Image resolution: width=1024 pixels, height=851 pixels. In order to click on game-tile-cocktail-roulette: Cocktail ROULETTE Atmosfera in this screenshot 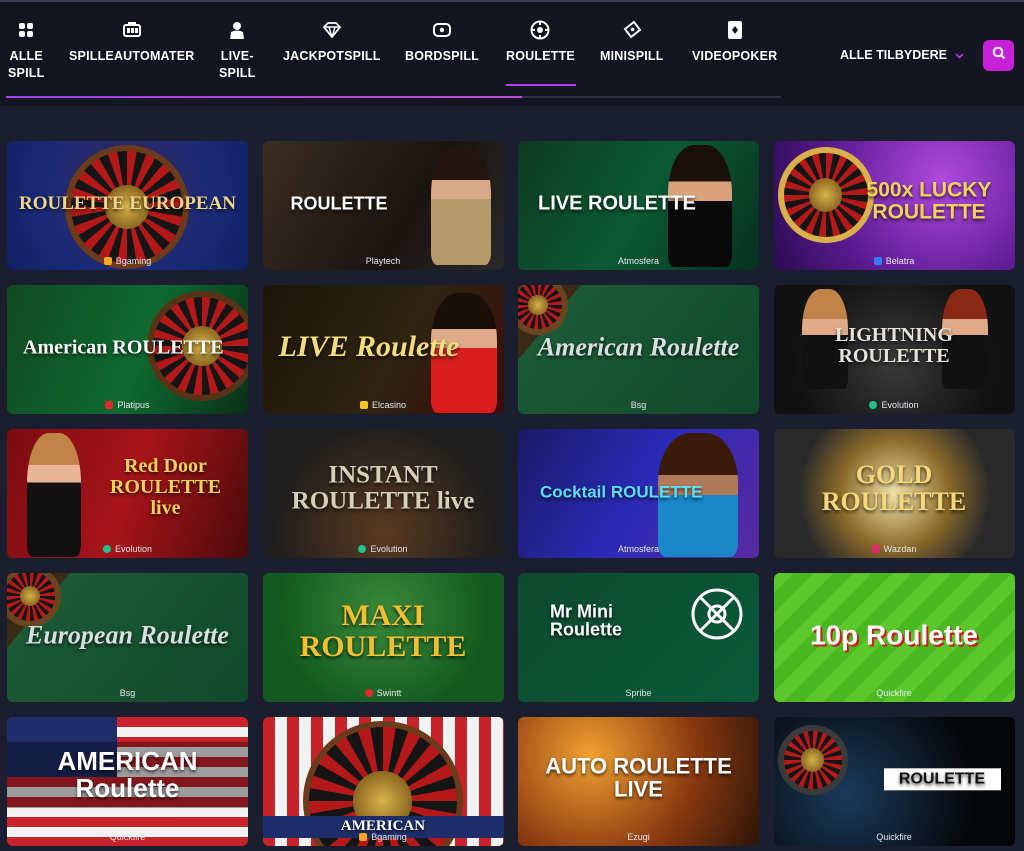, I will do `click(638, 493)`.